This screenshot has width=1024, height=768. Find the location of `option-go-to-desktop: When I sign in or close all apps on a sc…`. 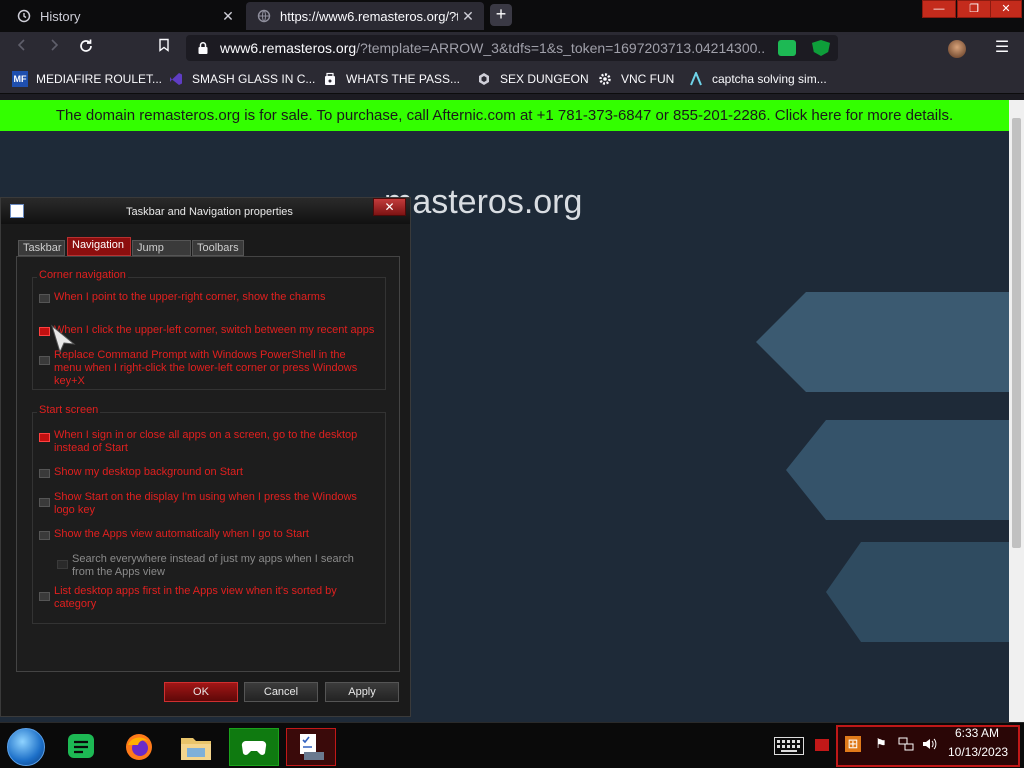

option-go-to-desktop: When I sign in or close all apps on a sc… is located at coordinates (199, 442).